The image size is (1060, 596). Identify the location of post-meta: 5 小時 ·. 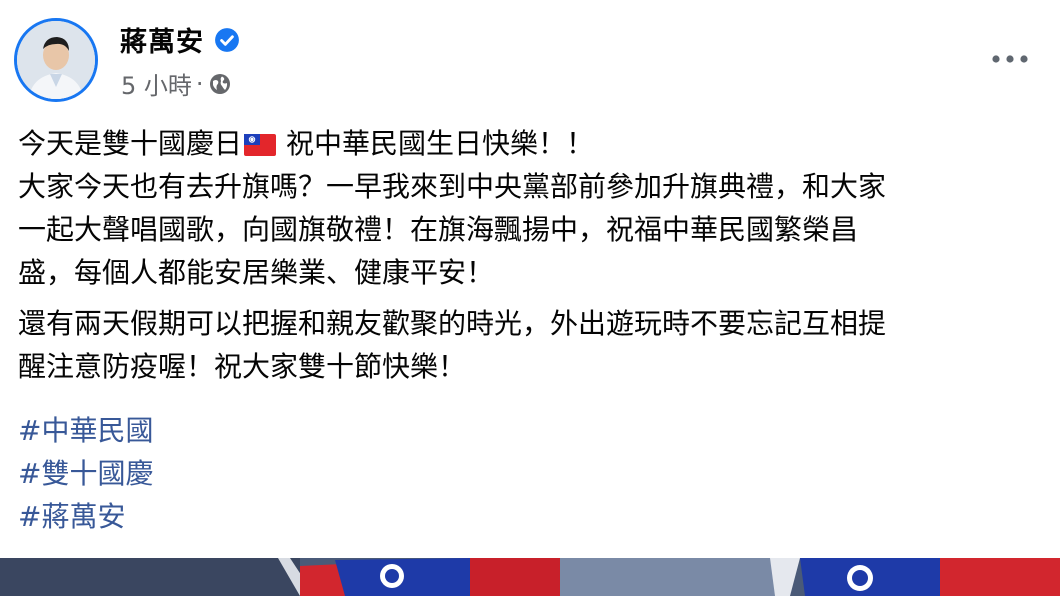
(176, 83).